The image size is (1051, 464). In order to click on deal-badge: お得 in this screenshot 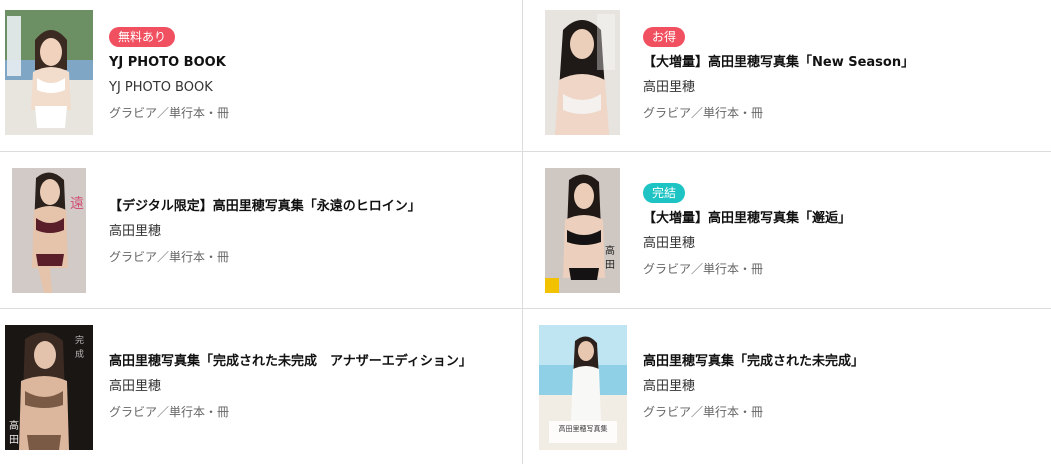, I will do `click(664, 37)`.